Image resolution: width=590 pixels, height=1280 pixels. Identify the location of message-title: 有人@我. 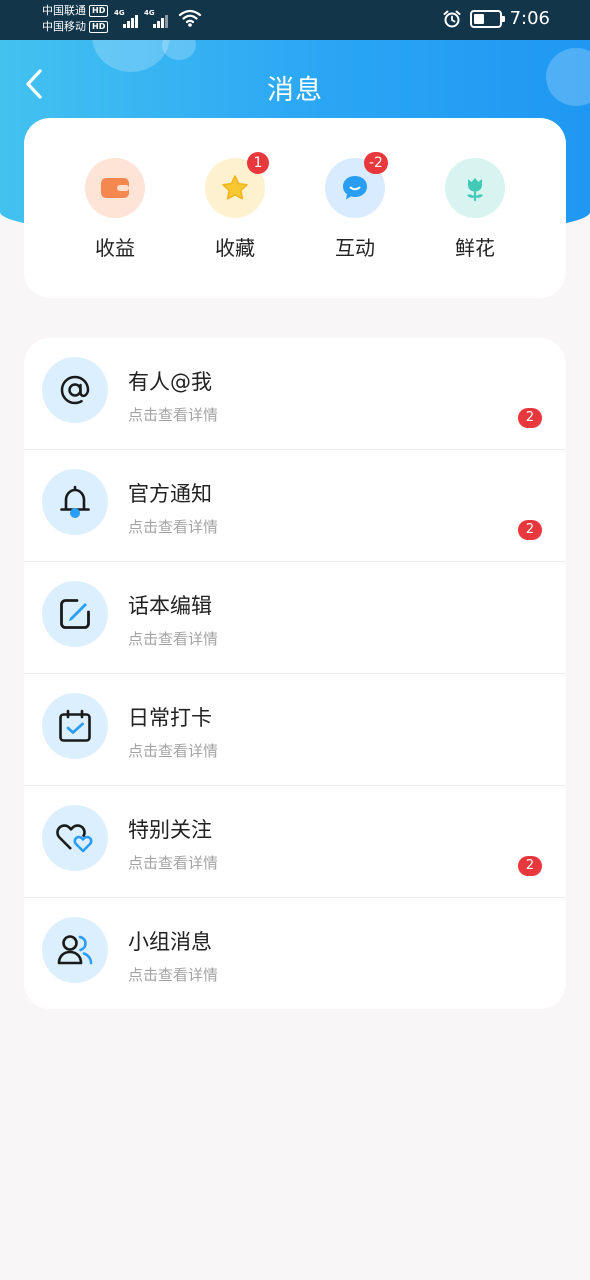
(170, 382).